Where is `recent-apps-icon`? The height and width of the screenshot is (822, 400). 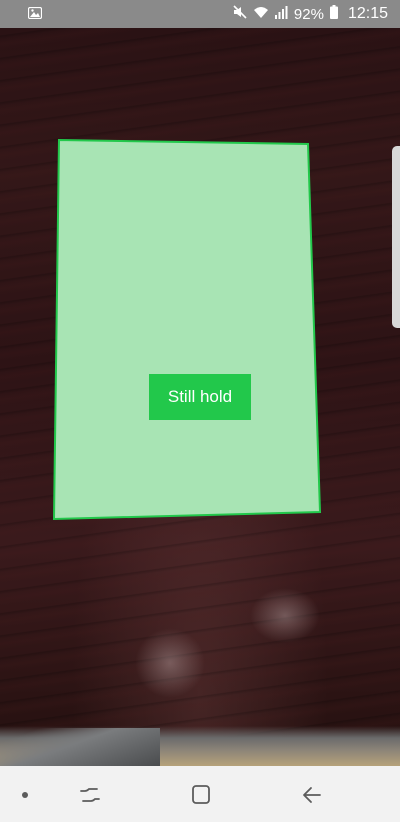 recent-apps-icon is located at coordinates (90, 795).